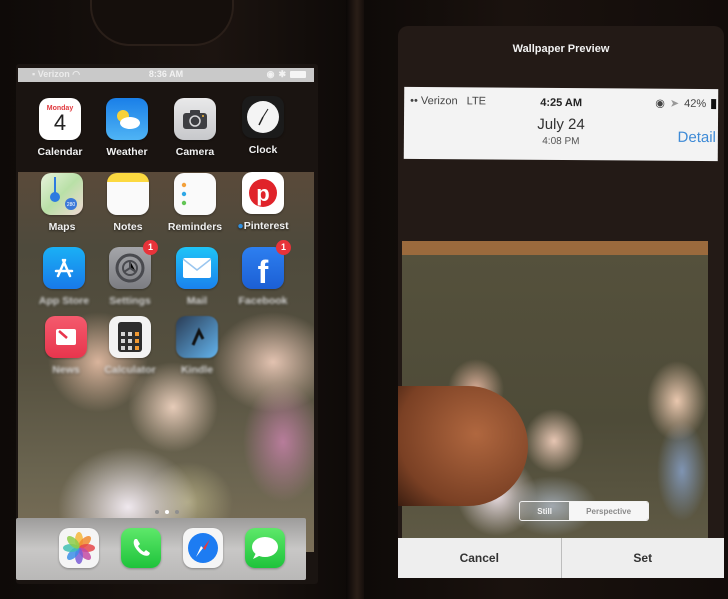 Image resolution: width=728 pixels, height=599 pixels. I want to click on page-title: Wallpaper Preview, so click(561, 49).